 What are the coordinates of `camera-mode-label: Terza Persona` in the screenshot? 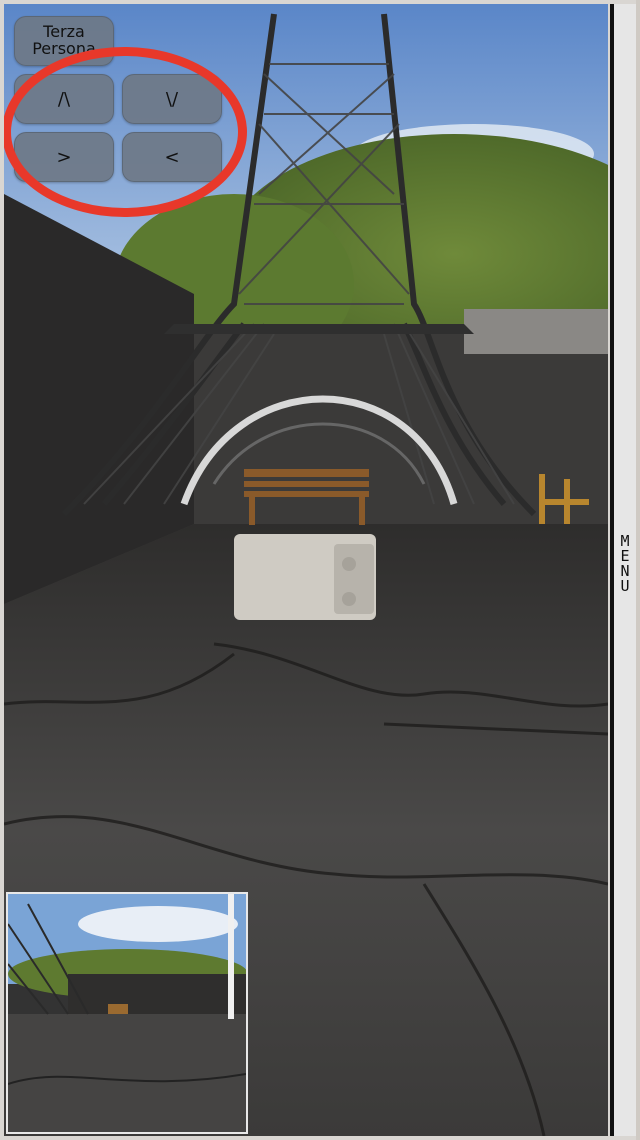 It's located at (64, 40).